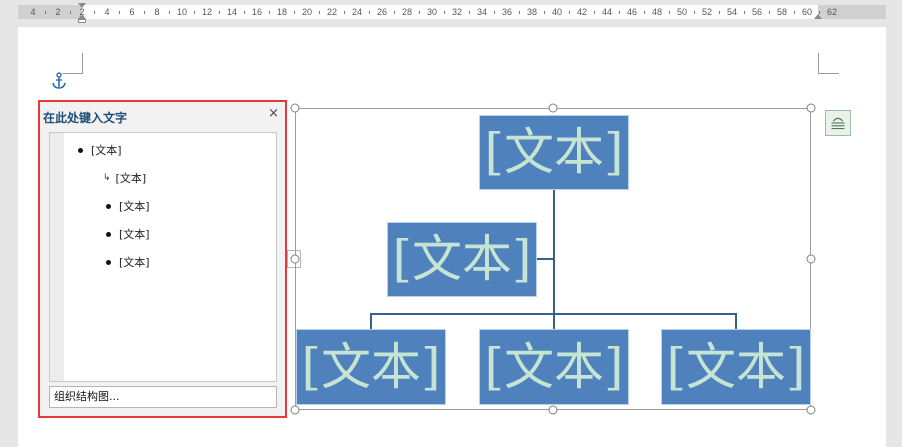 The height and width of the screenshot is (447, 902). I want to click on ruler-tick-label: 62, so click(832, 12).